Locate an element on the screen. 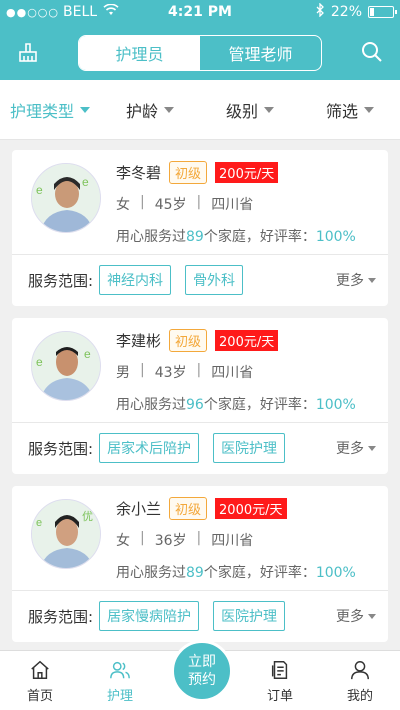 This screenshot has width=400, height=710. price-badge: 200元/天 is located at coordinates (247, 340).